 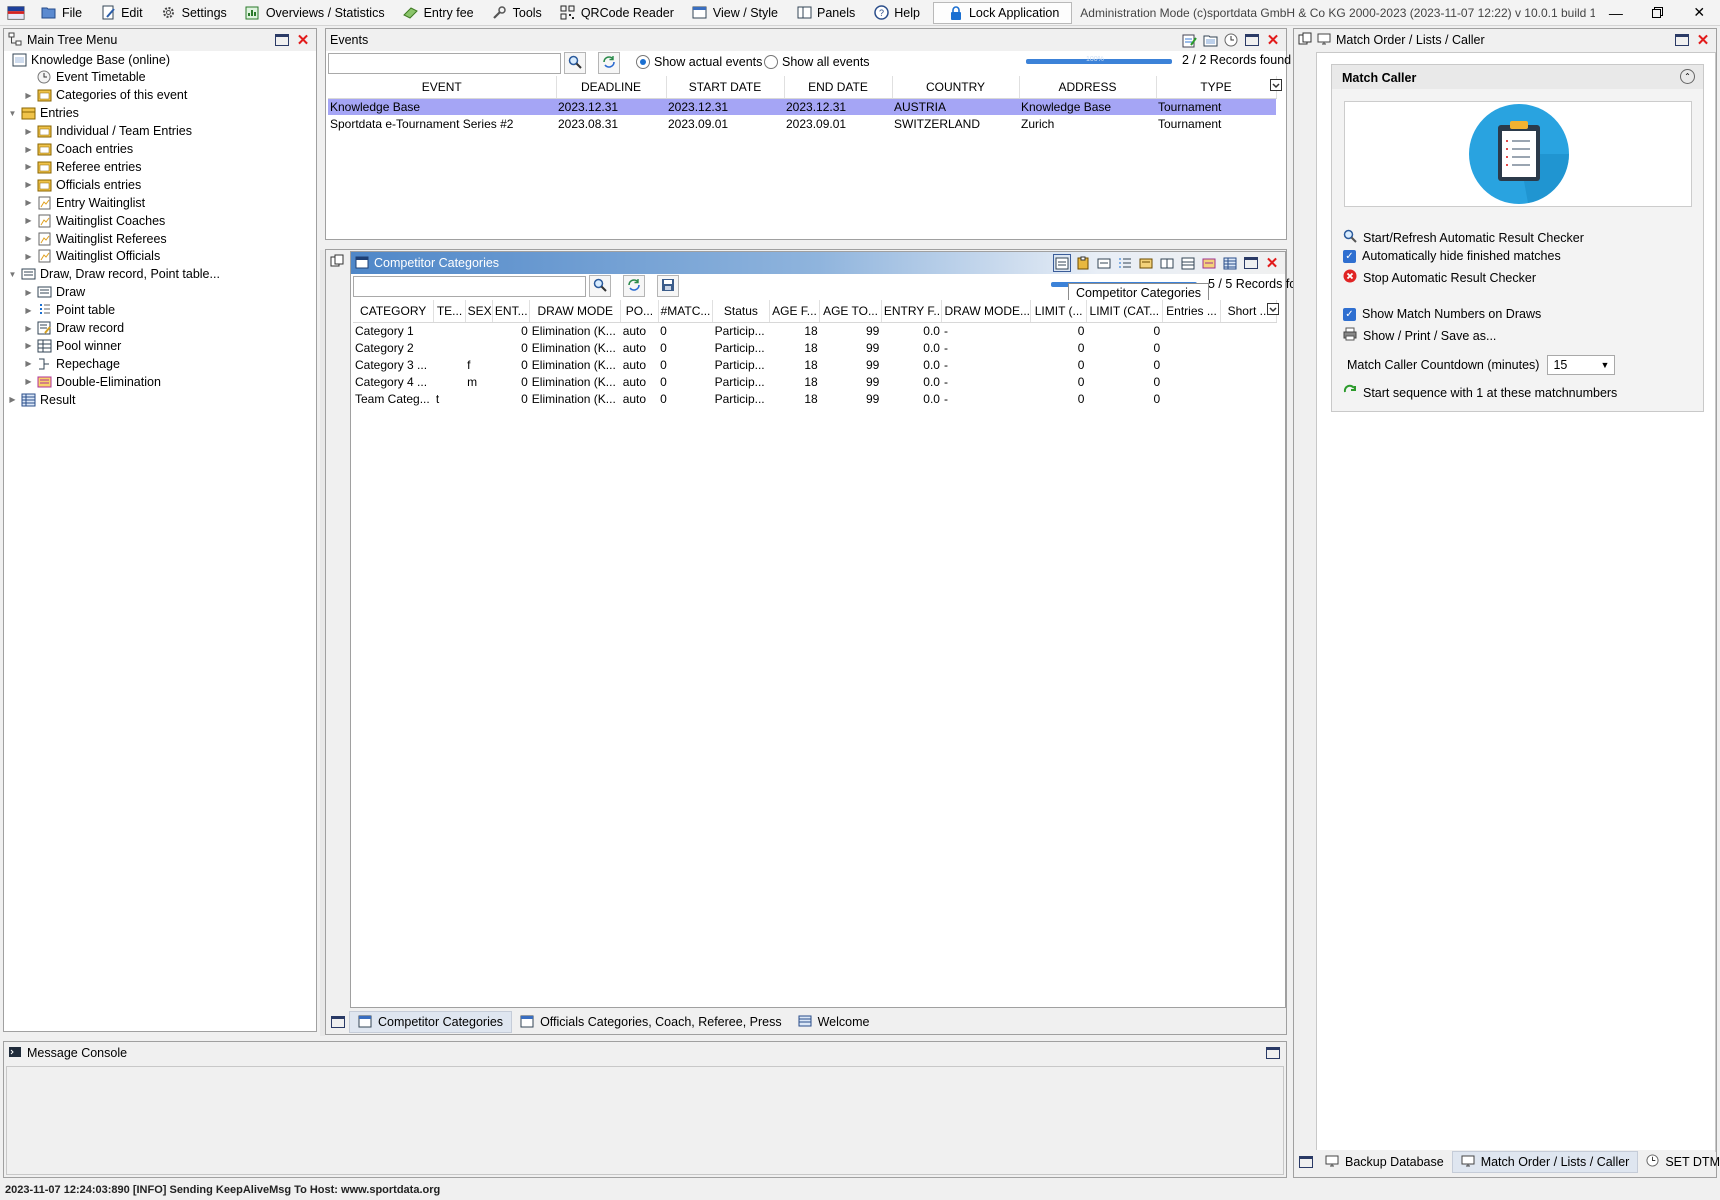 What do you see at coordinates (838, 87) in the screenshot?
I see `events-column-header: END DATE` at bounding box center [838, 87].